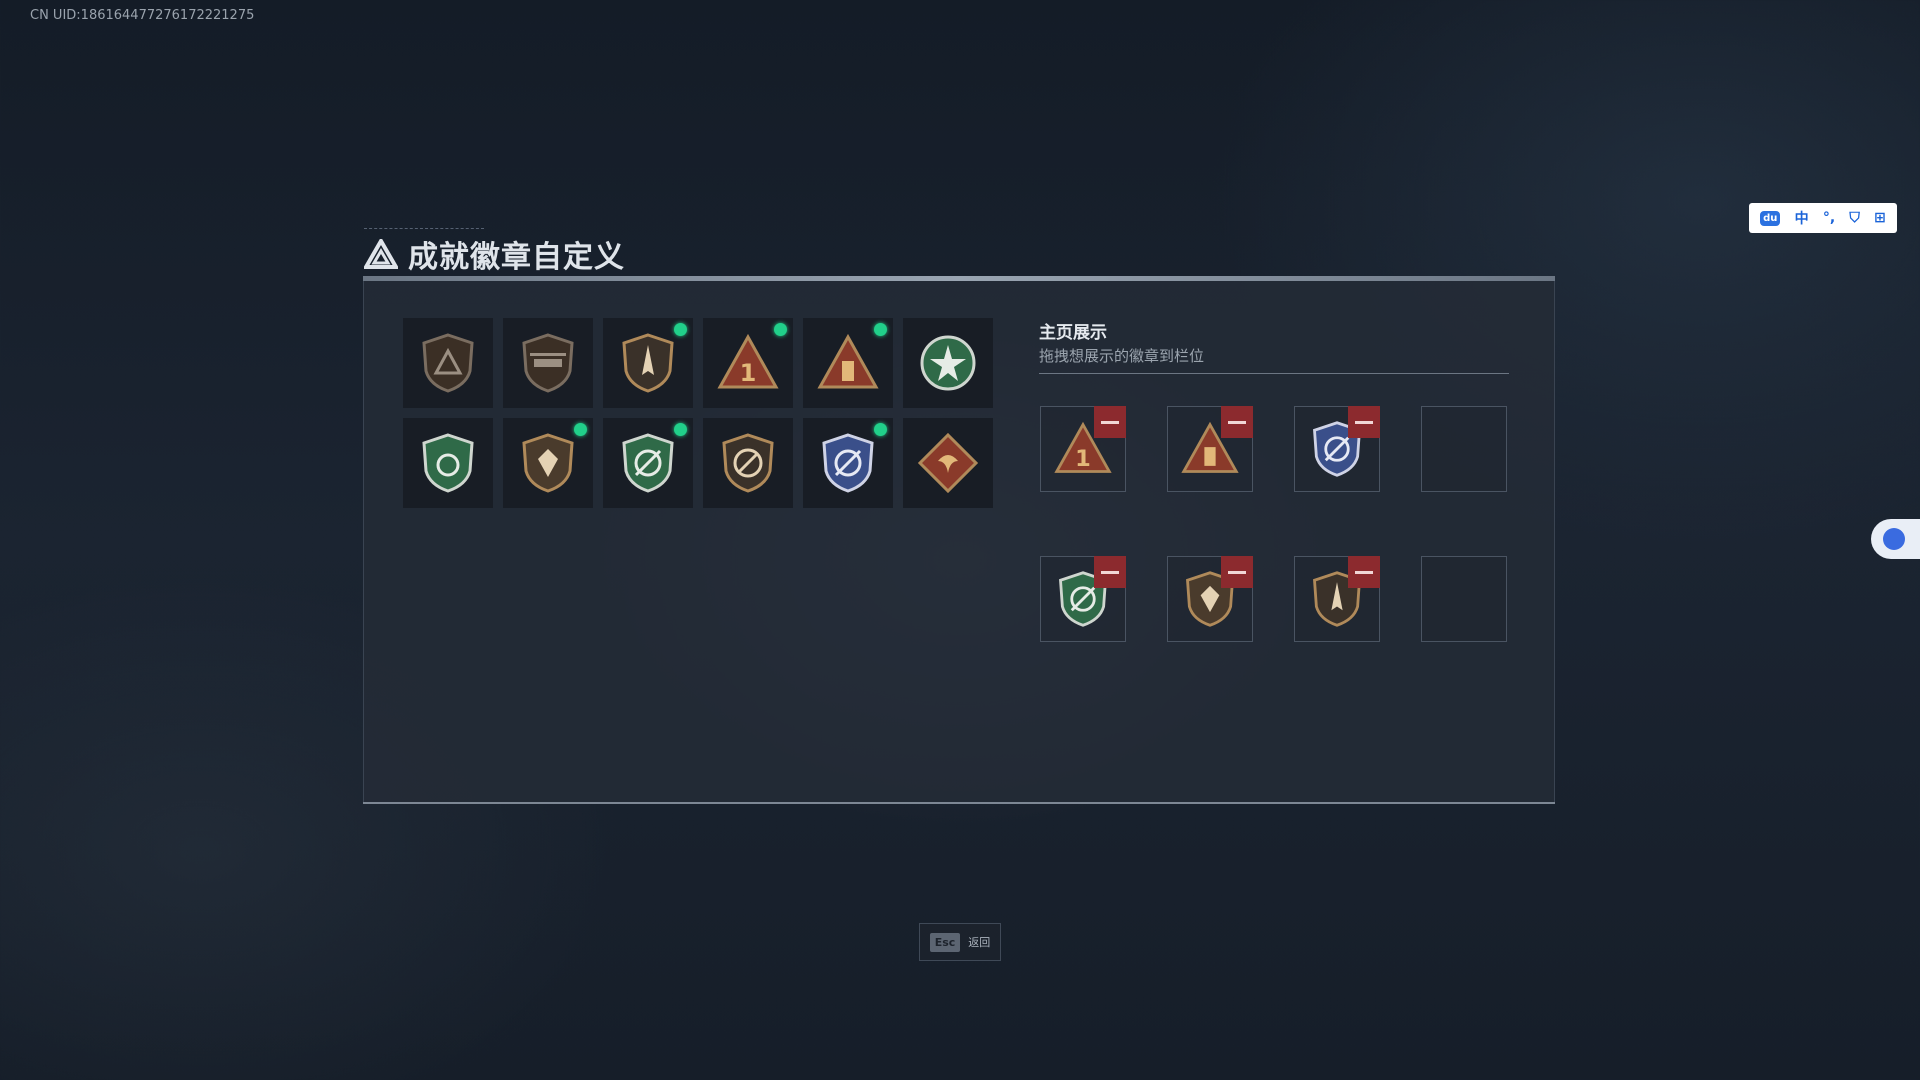 The height and width of the screenshot is (1080, 1920). What do you see at coordinates (979, 942) in the screenshot?
I see `esc-label: 返回` at bounding box center [979, 942].